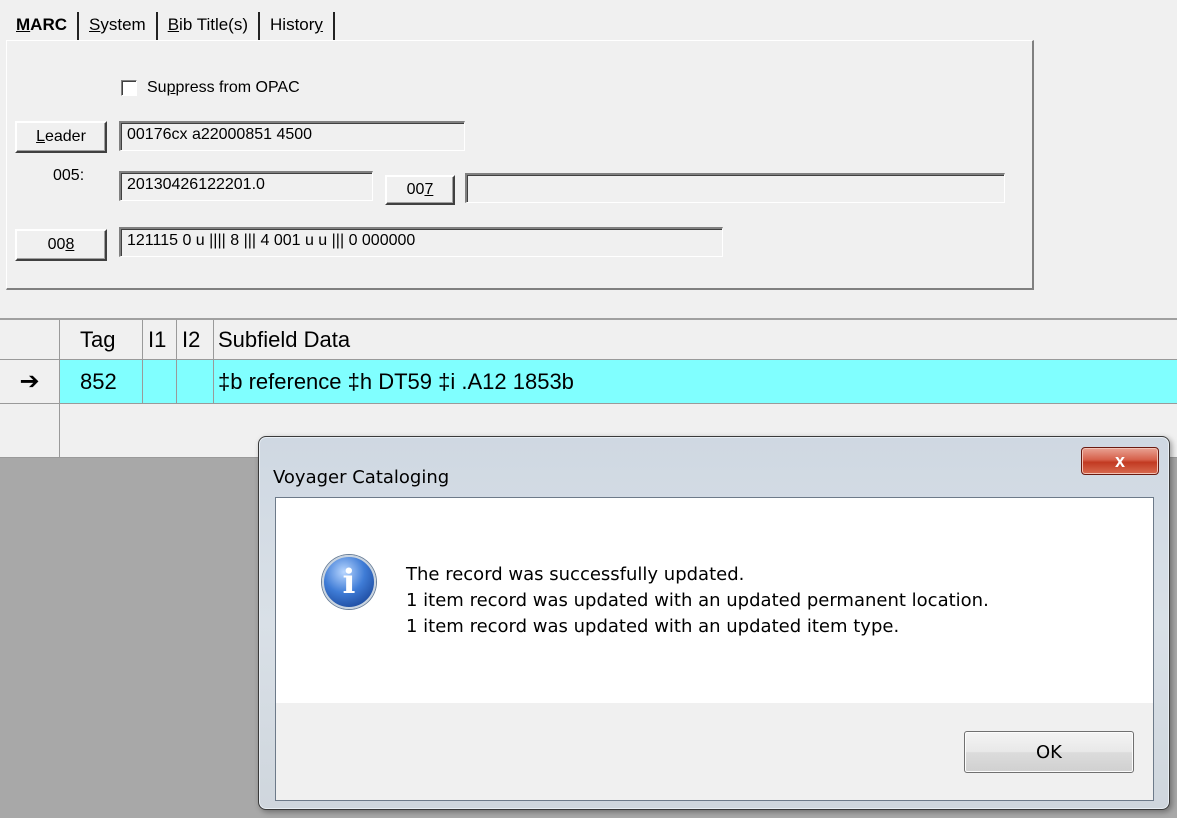 Image resolution: width=1177 pixels, height=818 pixels. What do you see at coordinates (123, 24) in the screenshot?
I see `tab-system-label: ystem` at bounding box center [123, 24].